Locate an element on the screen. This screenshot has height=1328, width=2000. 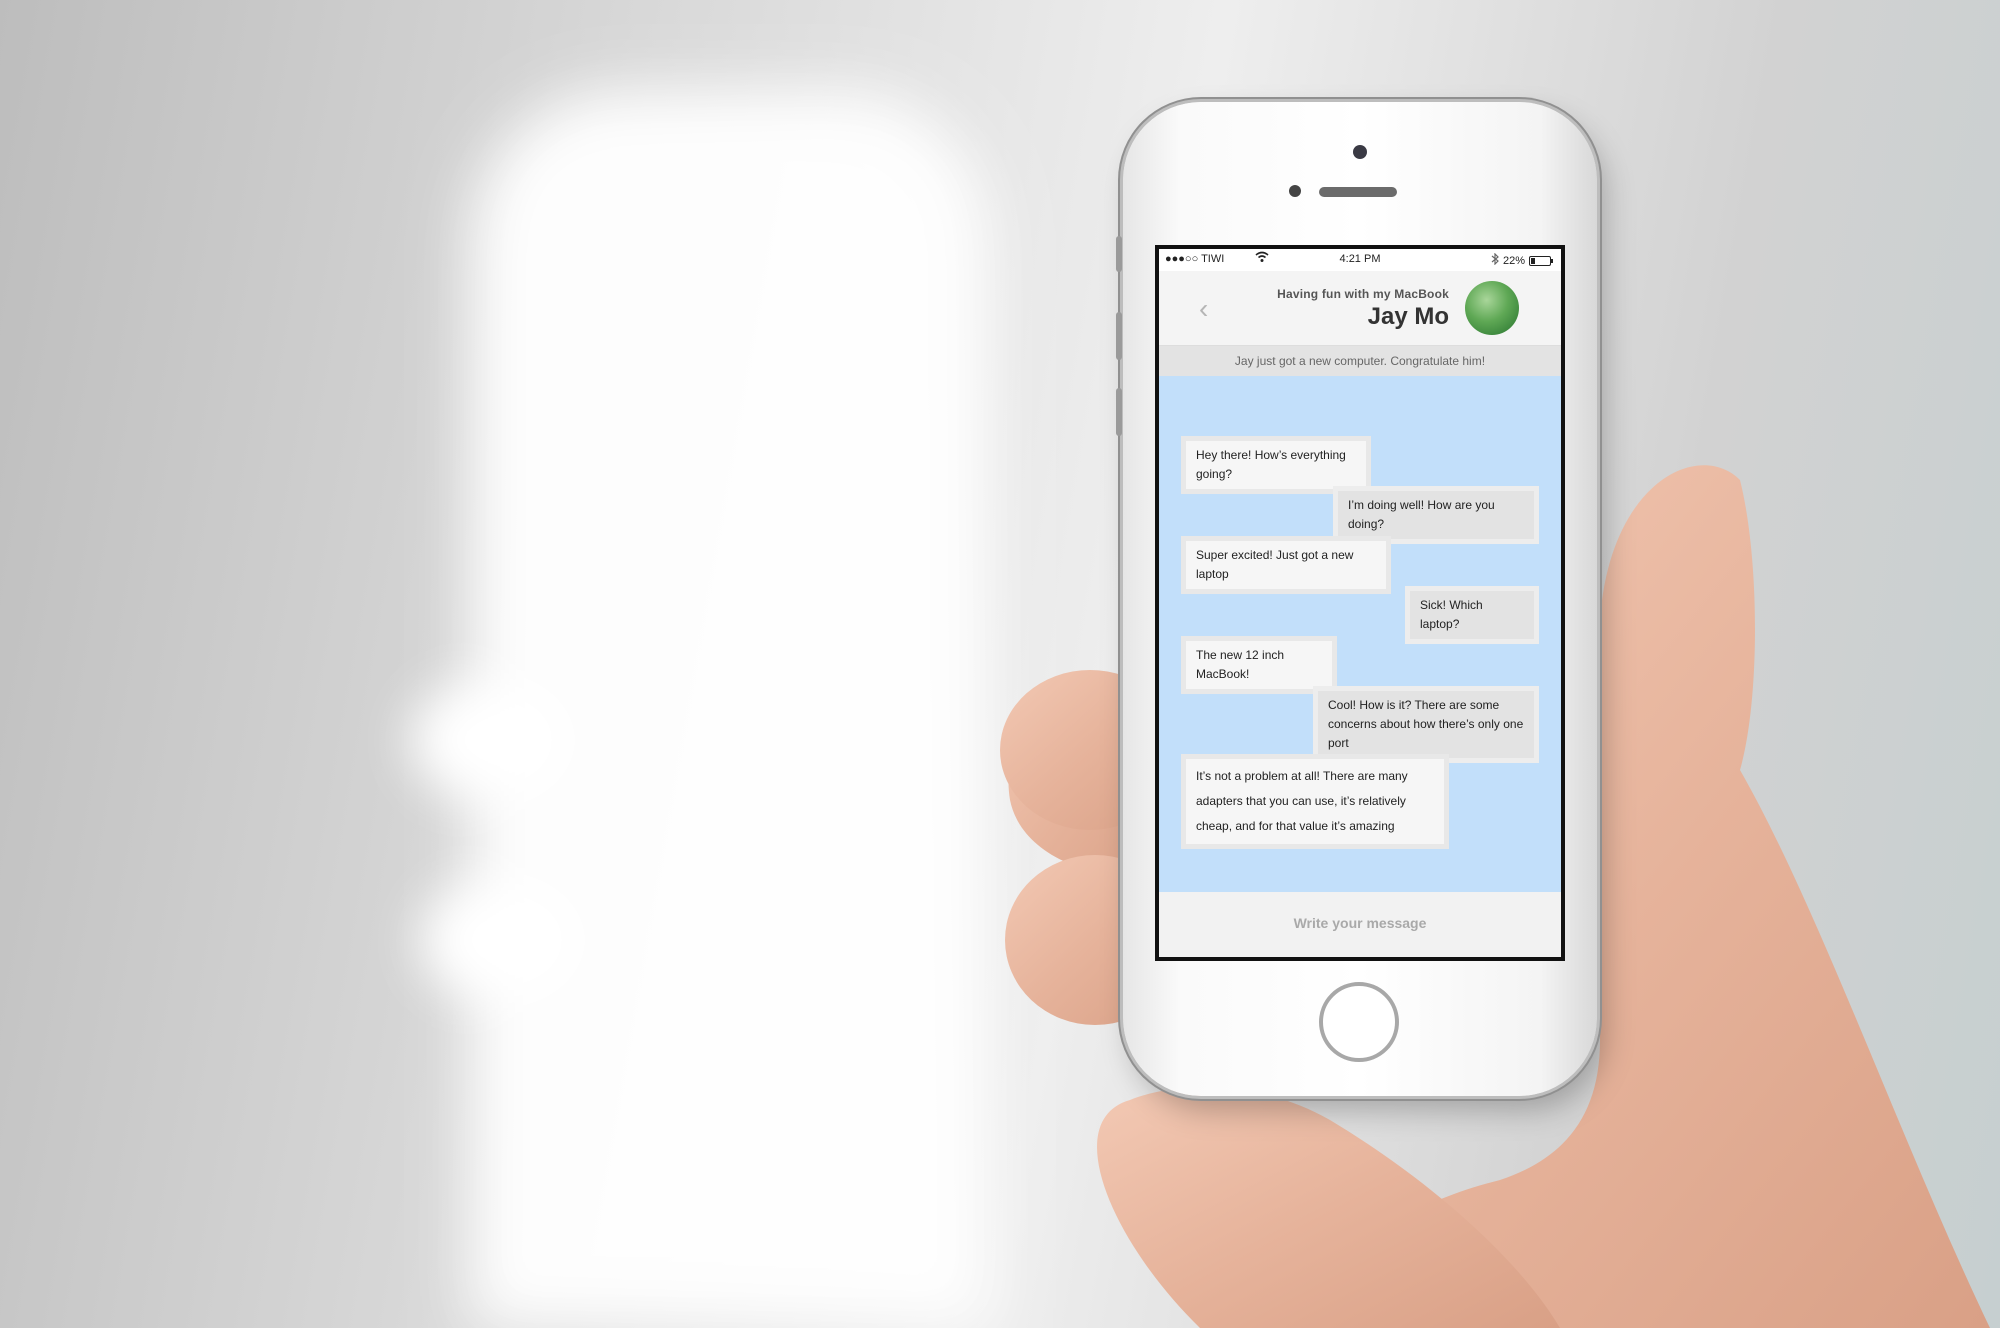
conversation-header: ‹ Having fun with my MacBook Jay Mo is located at coordinates (1360, 308).